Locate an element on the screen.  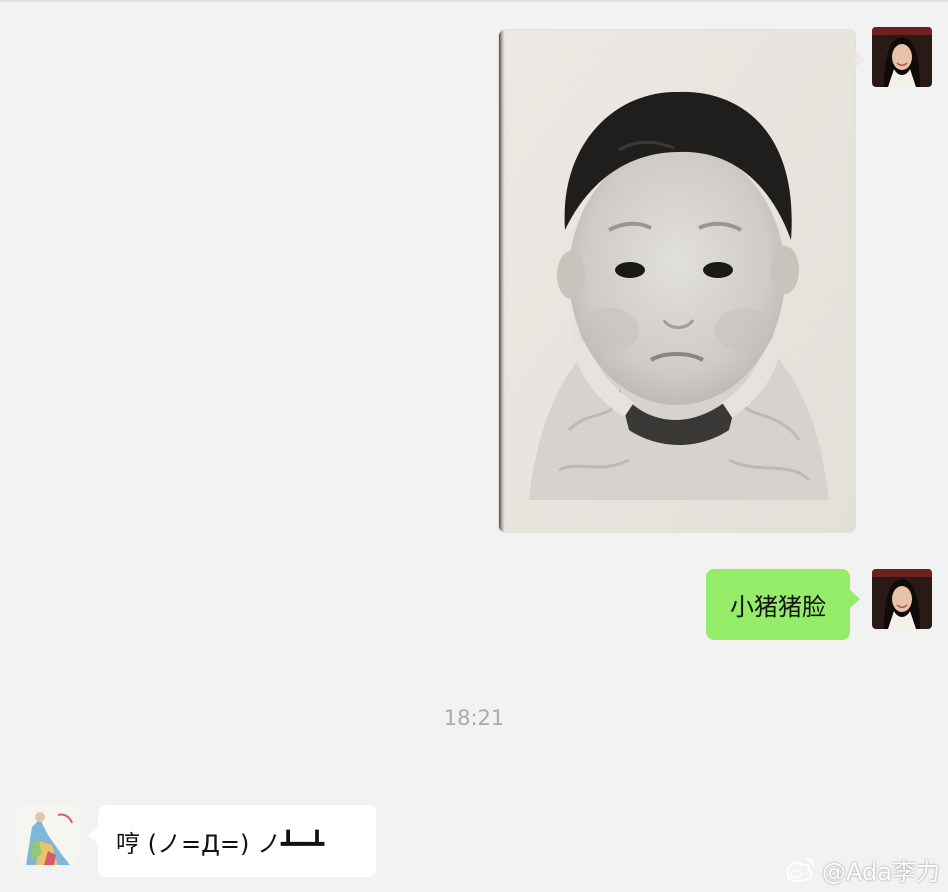
message-text: 小猪猪脸 is located at coordinates (778, 607).